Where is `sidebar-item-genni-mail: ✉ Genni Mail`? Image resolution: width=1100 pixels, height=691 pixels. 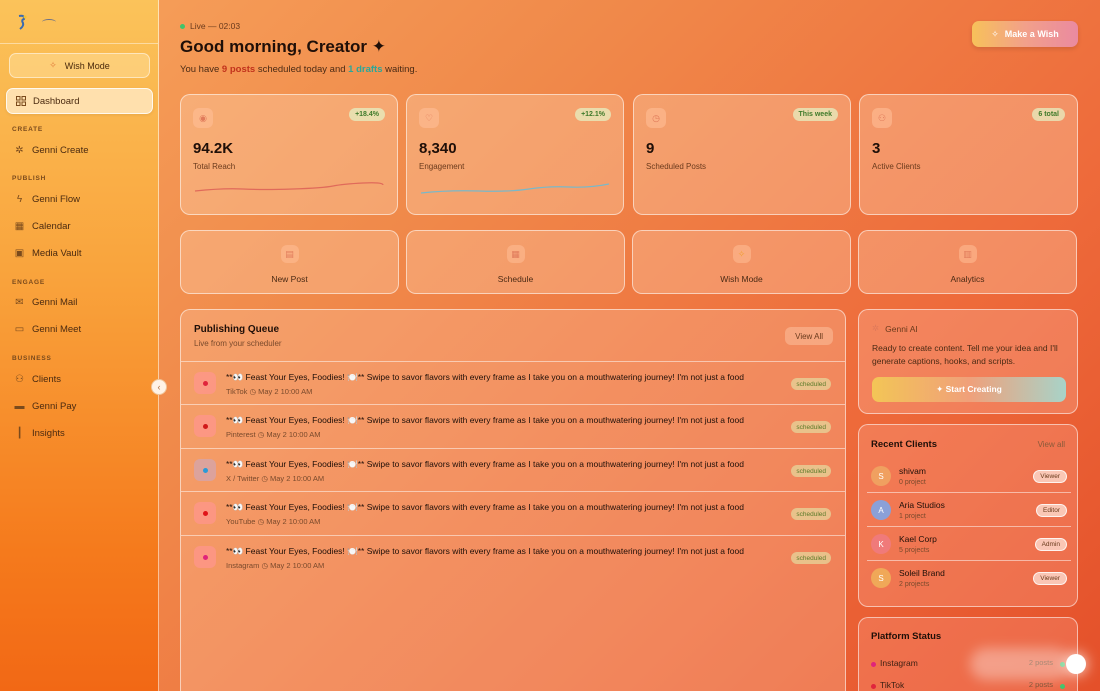
sidebar-item-genni-mail: ✉ Genni Mail is located at coordinates (79, 302).